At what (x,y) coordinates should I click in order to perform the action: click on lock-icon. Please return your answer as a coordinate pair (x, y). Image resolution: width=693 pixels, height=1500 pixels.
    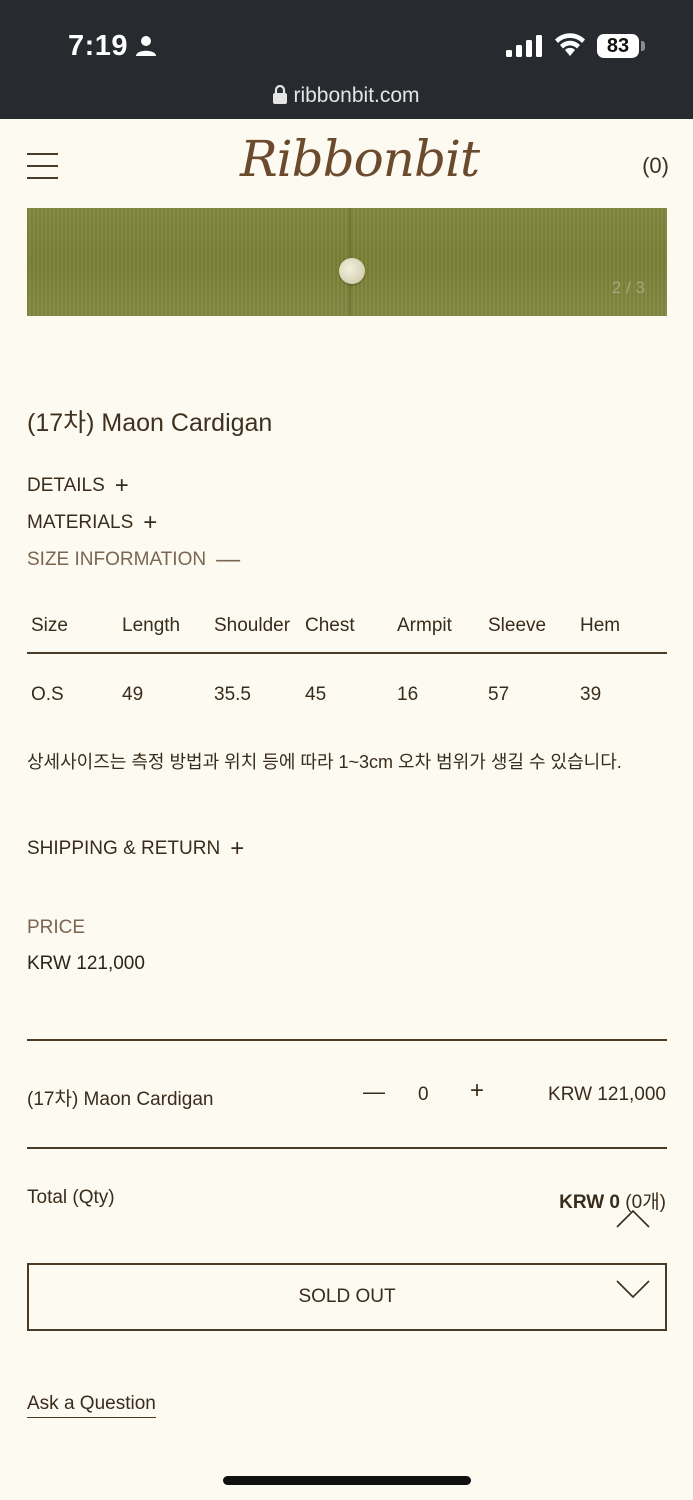
    Looking at the image, I should click on (280, 94).